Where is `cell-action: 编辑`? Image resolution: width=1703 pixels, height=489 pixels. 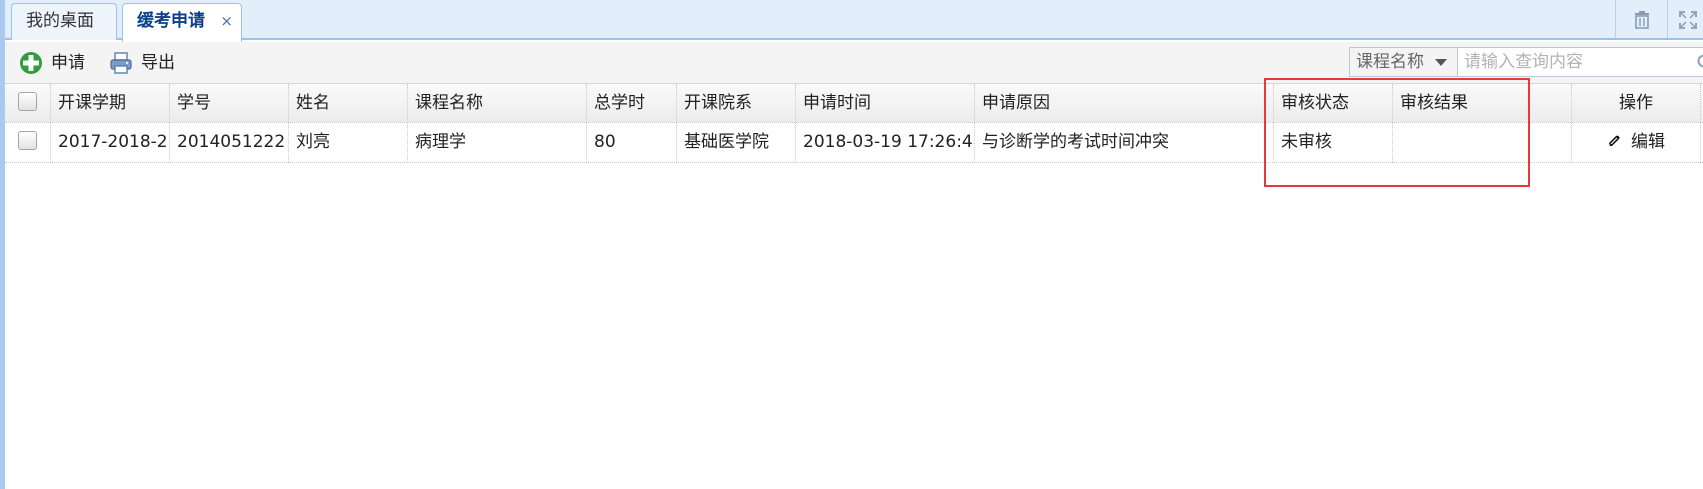
cell-action: 编辑 is located at coordinates (1636, 142).